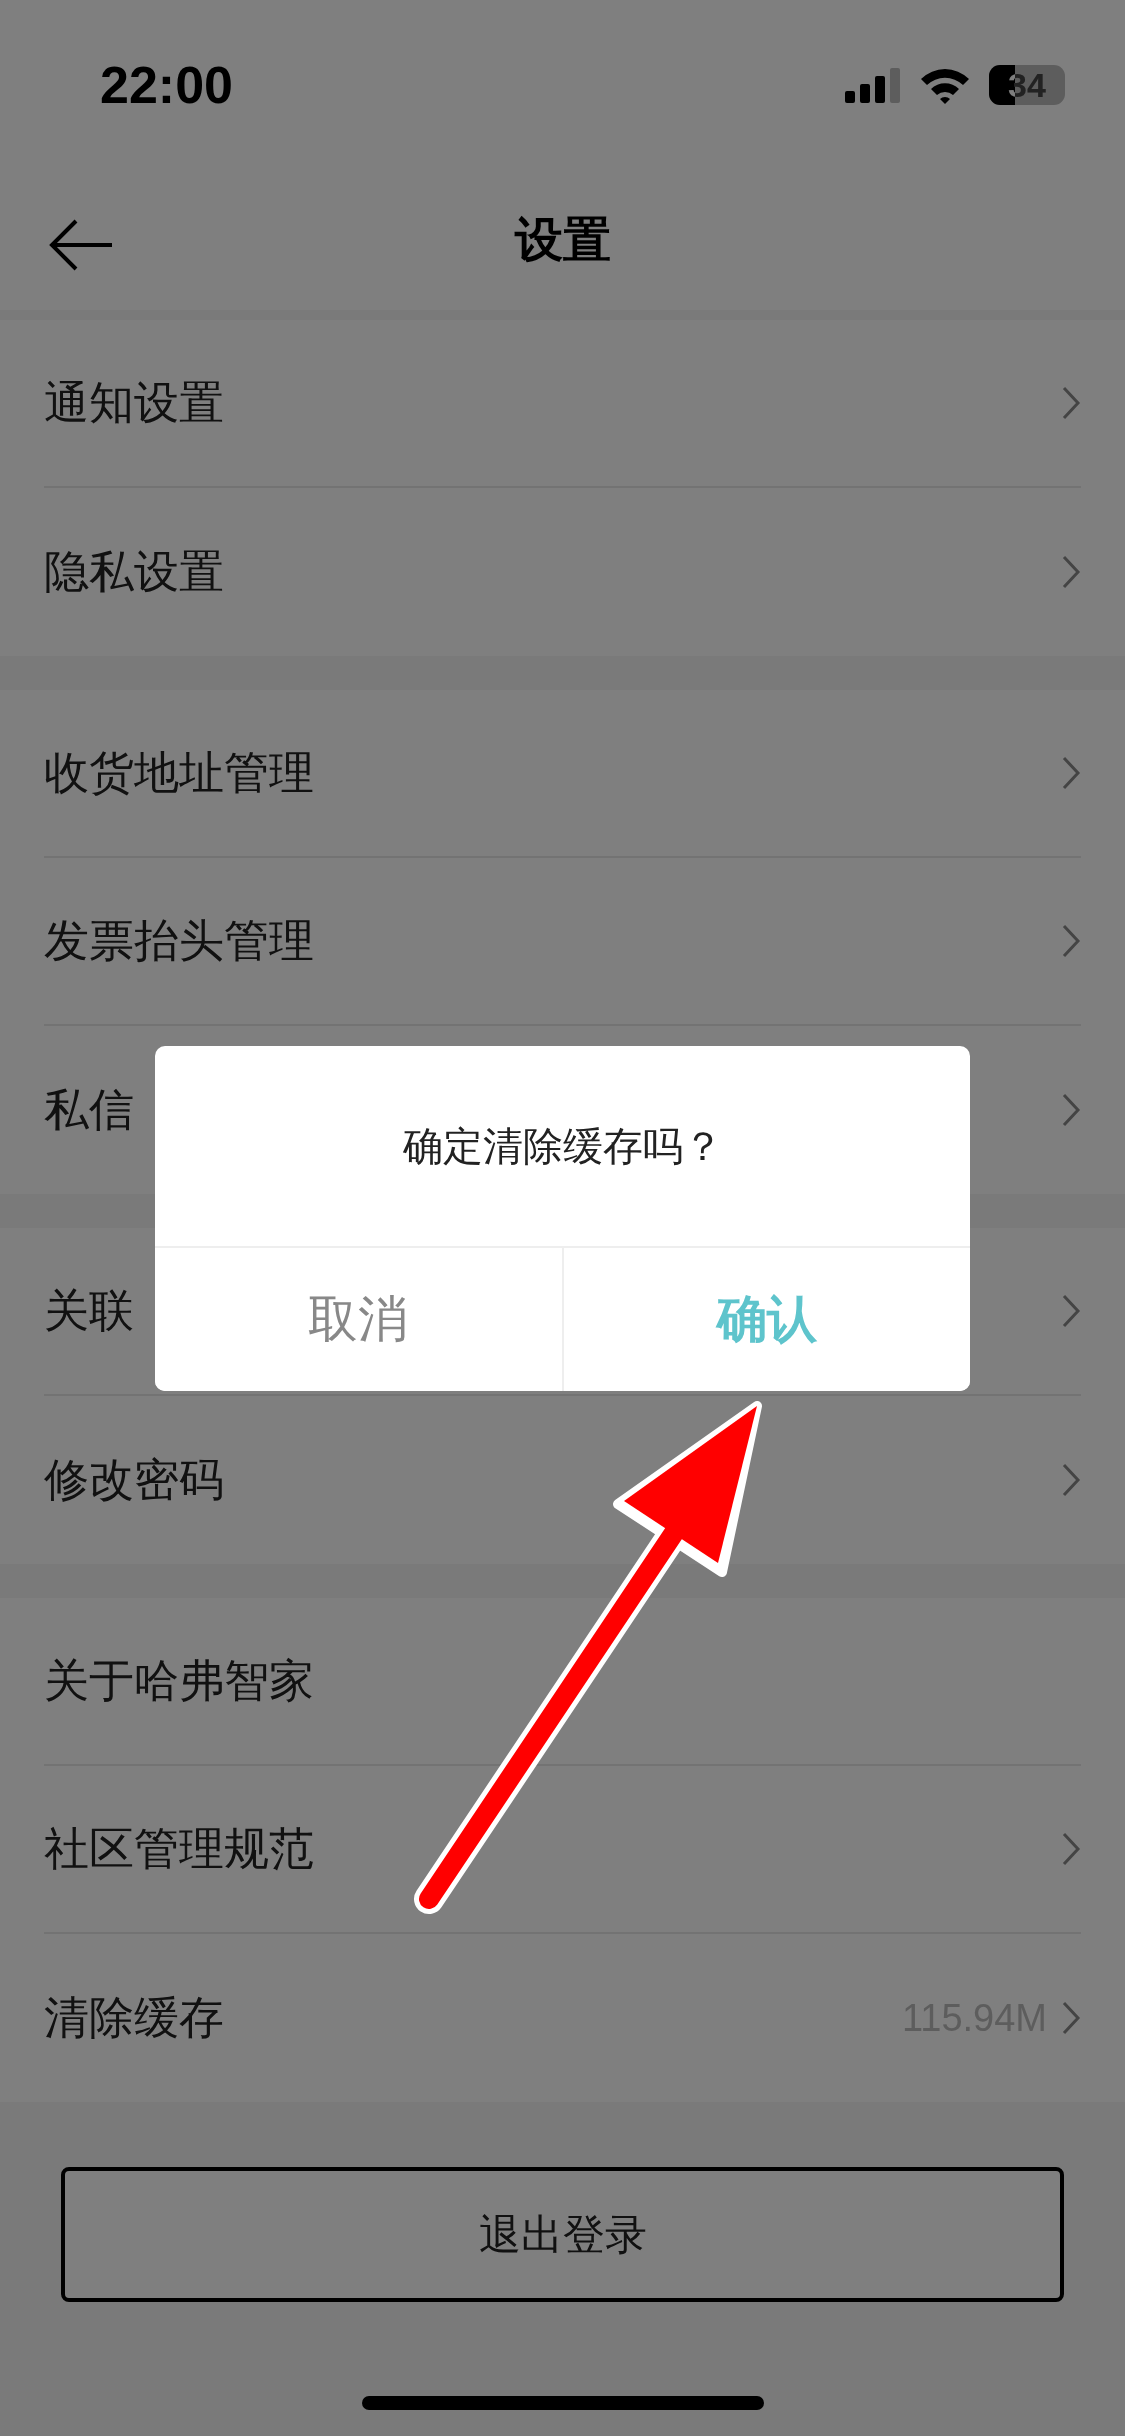 This screenshot has width=1125, height=2436. What do you see at coordinates (873, 85) in the screenshot?
I see `signal-icon` at bounding box center [873, 85].